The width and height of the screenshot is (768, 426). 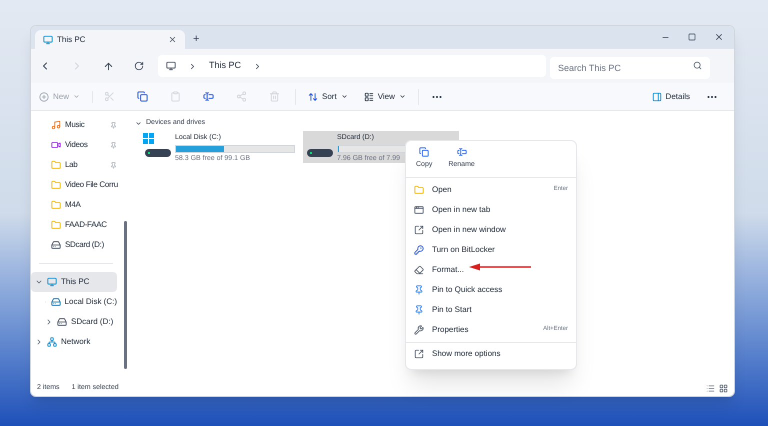 I want to click on plus-icon, so click(x=44, y=97).